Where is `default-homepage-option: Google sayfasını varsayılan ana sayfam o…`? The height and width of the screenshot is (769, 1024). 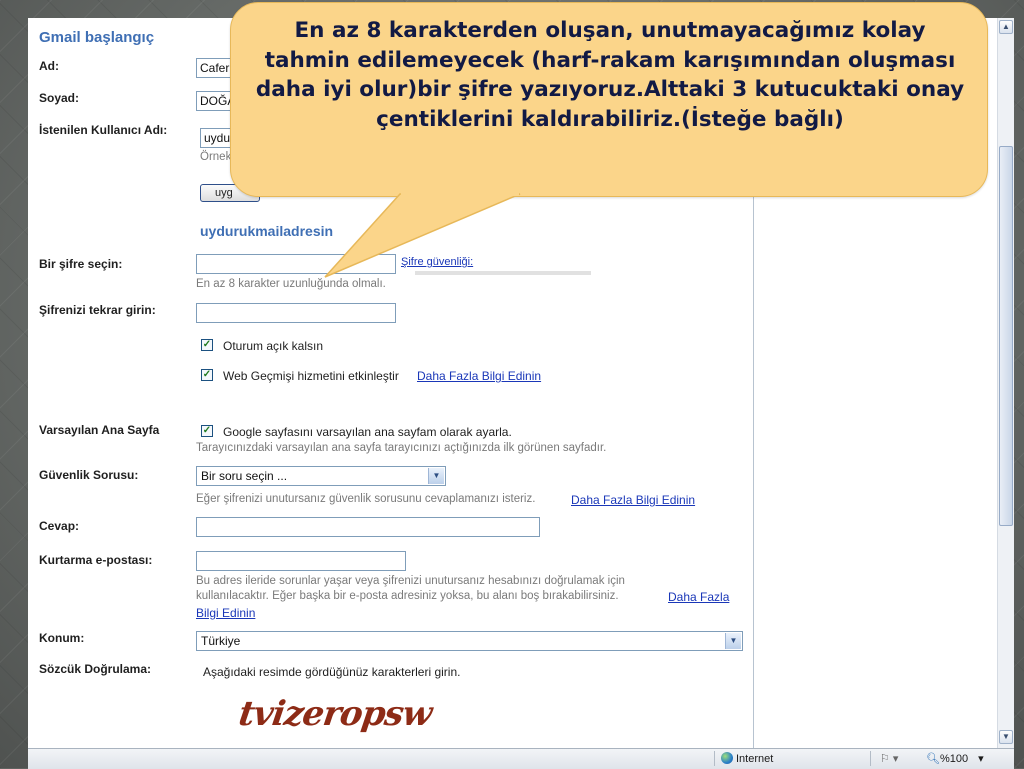 default-homepage-option: Google sayfasını varsayılan ana sayfam o… is located at coordinates (367, 432).